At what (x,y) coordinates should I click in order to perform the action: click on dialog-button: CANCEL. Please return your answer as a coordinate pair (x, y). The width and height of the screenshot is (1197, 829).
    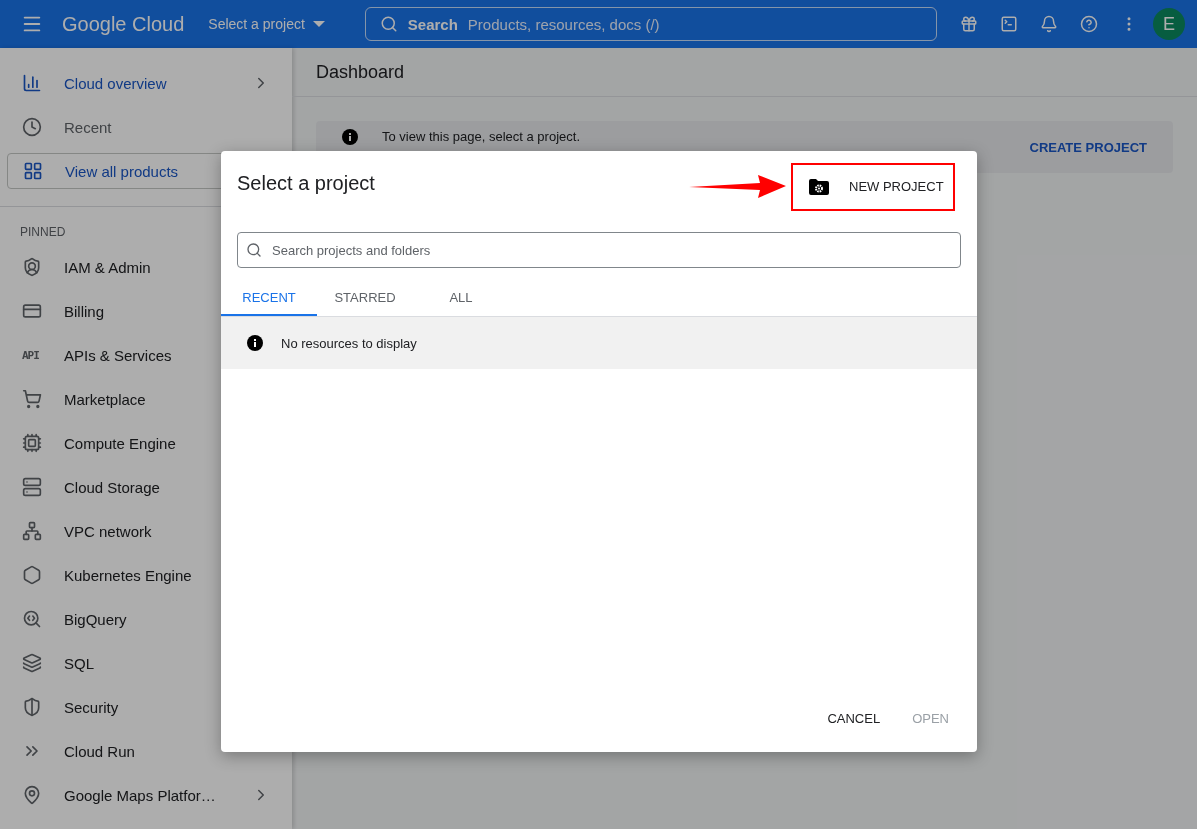
    Looking at the image, I should click on (854, 718).